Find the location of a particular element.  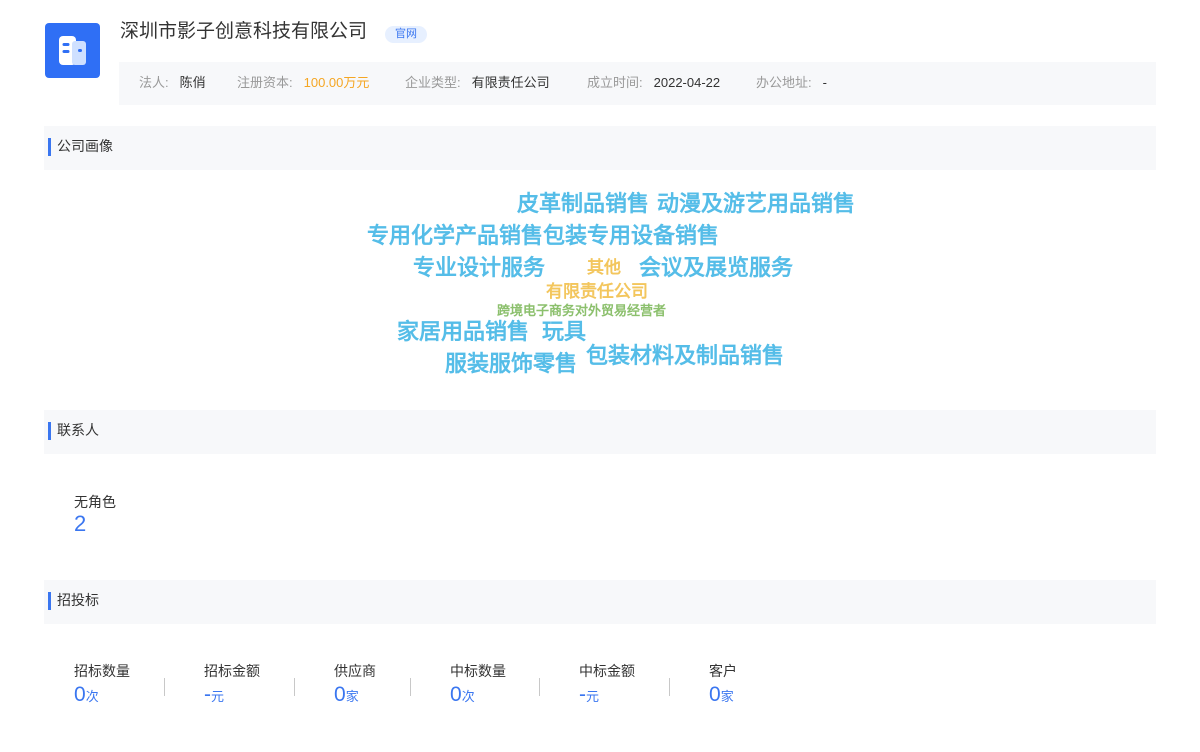

website-badge: 官网 is located at coordinates (406, 34).